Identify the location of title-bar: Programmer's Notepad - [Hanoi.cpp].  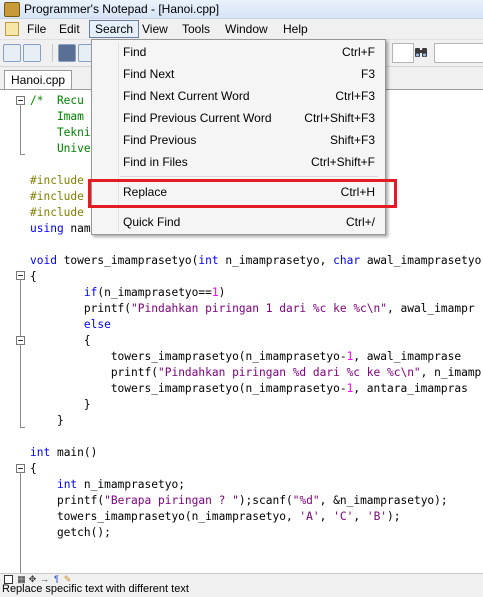
(241, 9).